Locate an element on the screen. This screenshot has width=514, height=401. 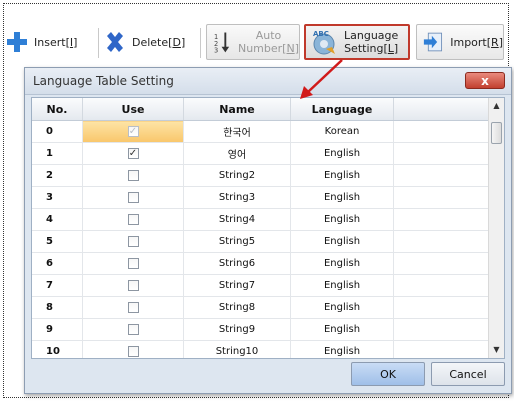
table-row: 2 String2 English is located at coordinates (262, 175).